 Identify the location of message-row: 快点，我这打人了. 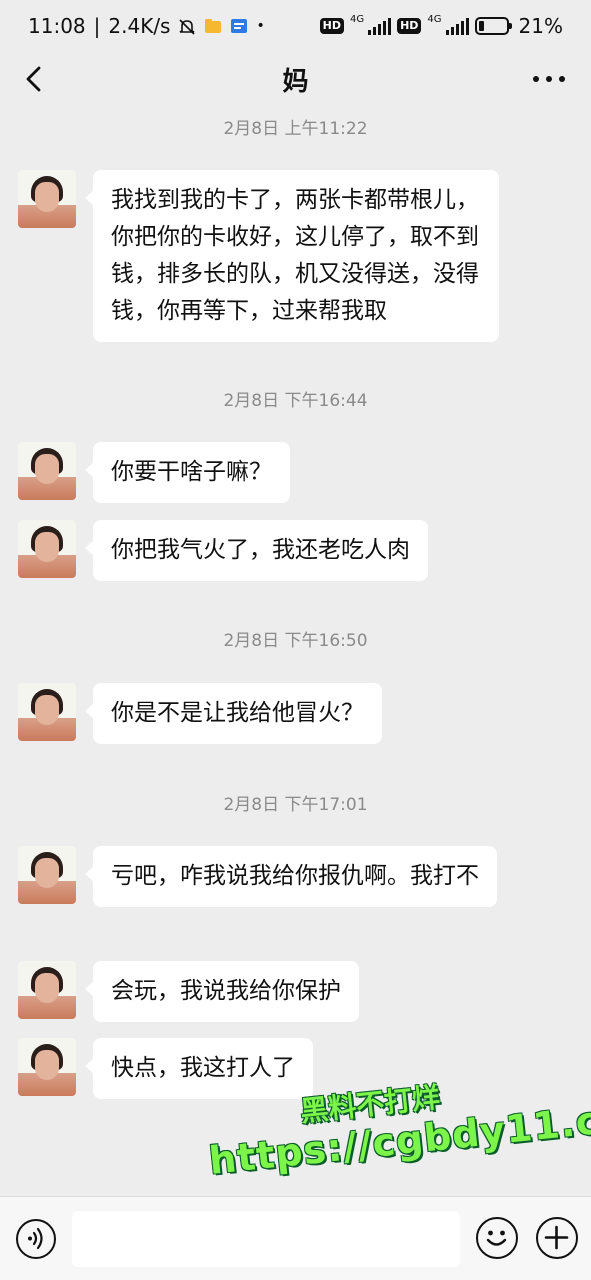
(165, 1068).